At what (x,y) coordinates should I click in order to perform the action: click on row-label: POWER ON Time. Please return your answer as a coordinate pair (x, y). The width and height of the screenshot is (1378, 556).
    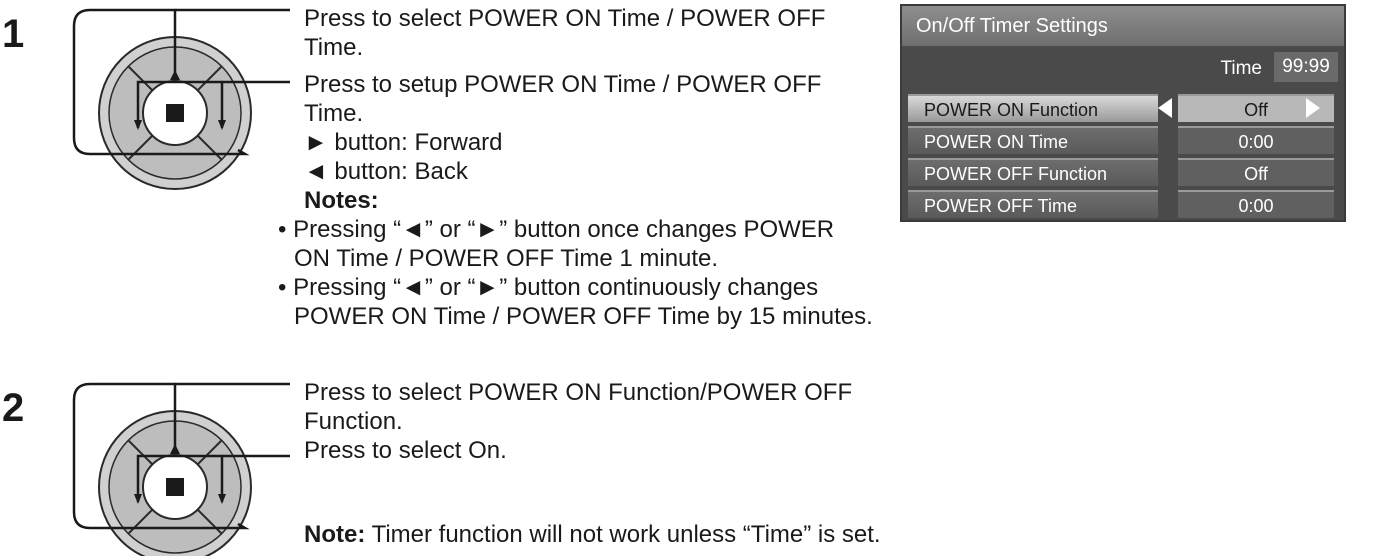
    Looking at the image, I should click on (1033, 140).